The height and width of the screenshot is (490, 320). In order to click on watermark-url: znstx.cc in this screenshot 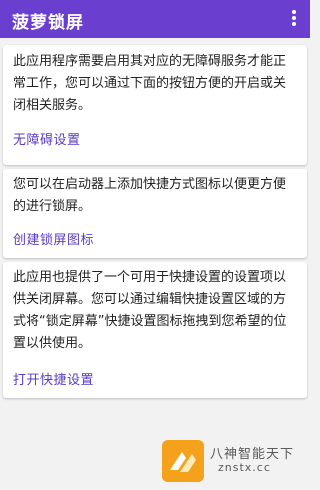, I will do `click(244, 467)`.